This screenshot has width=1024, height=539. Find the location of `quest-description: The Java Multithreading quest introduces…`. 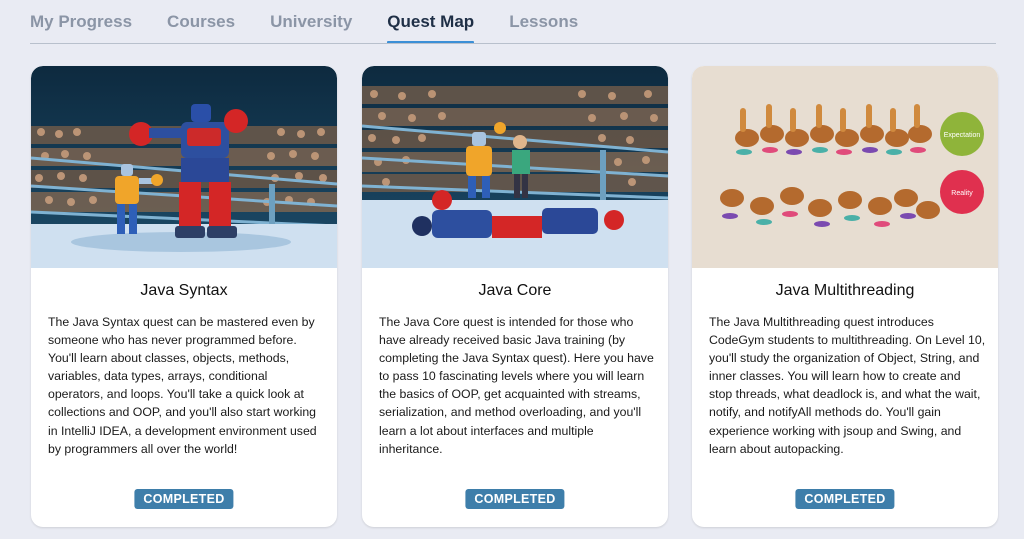

quest-description: The Java Multithreading quest introduces… is located at coordinates (847, 385).